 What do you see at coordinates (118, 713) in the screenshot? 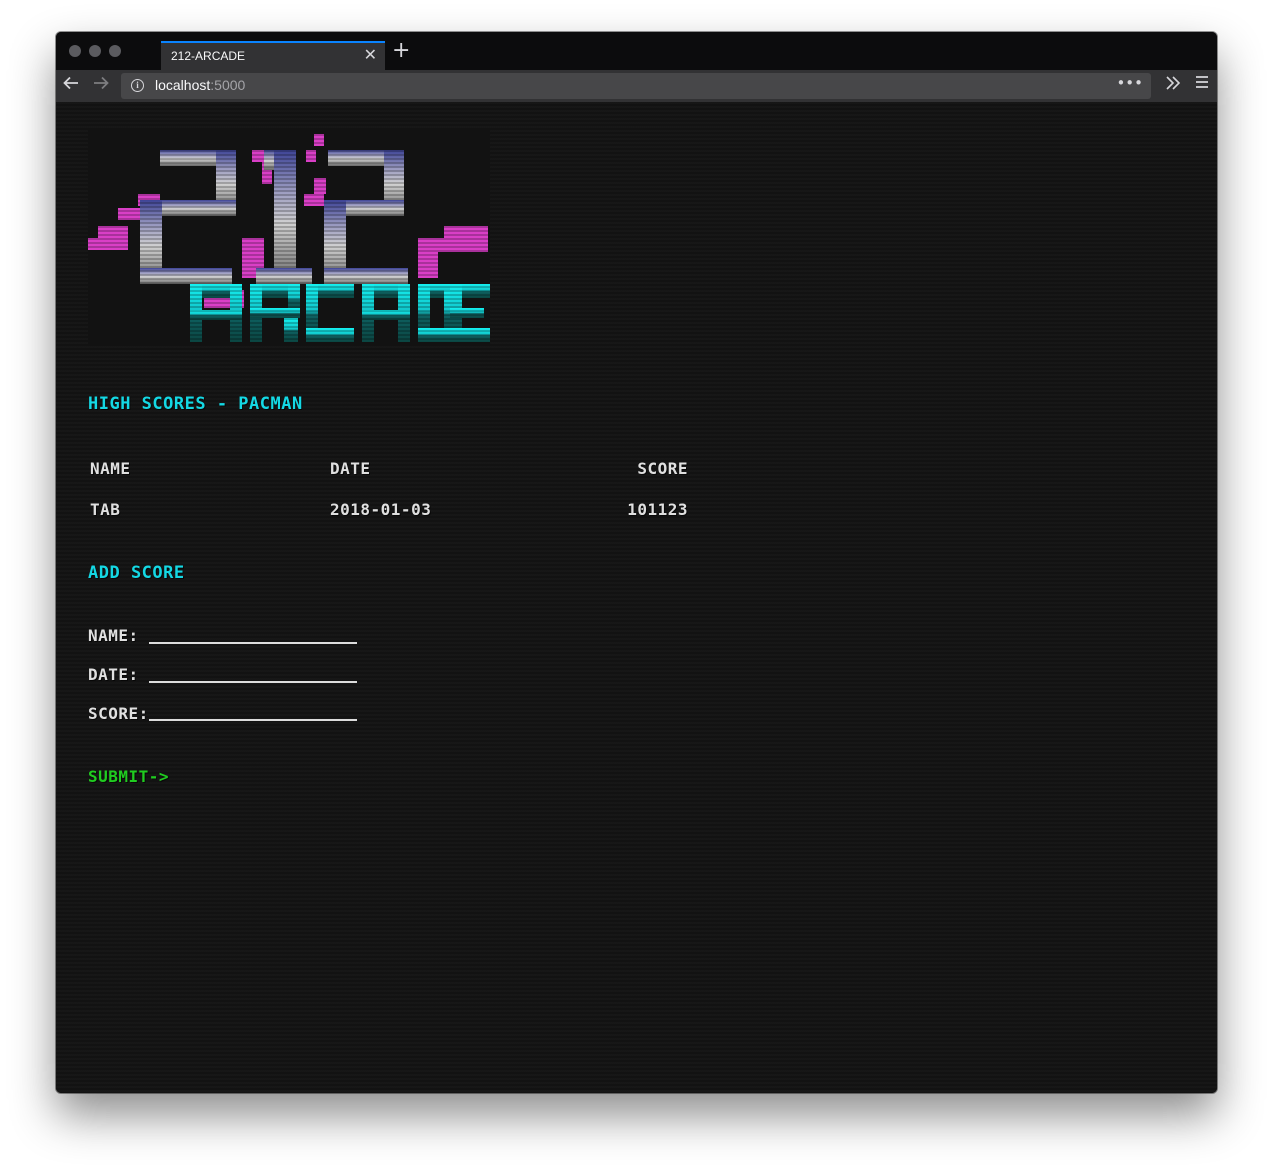
I see `score-label: SCORE:` at bounding box center [118, 713].